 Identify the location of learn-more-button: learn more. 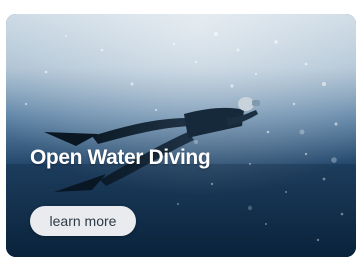
(83, 221).